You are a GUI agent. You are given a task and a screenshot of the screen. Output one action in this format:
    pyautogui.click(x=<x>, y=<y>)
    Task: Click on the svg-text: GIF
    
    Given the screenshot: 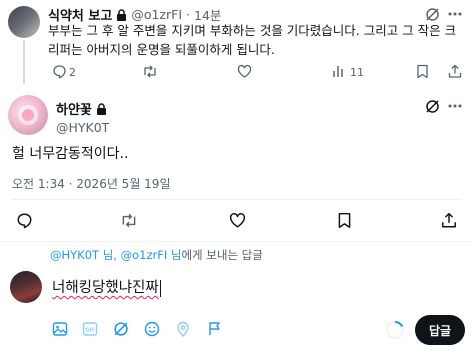 What is the action you would take?
    pyautogui.click(x=89, y=331)
    